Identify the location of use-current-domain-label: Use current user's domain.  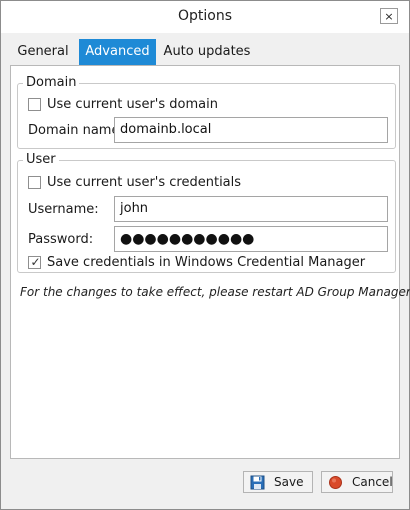
(132, 104).